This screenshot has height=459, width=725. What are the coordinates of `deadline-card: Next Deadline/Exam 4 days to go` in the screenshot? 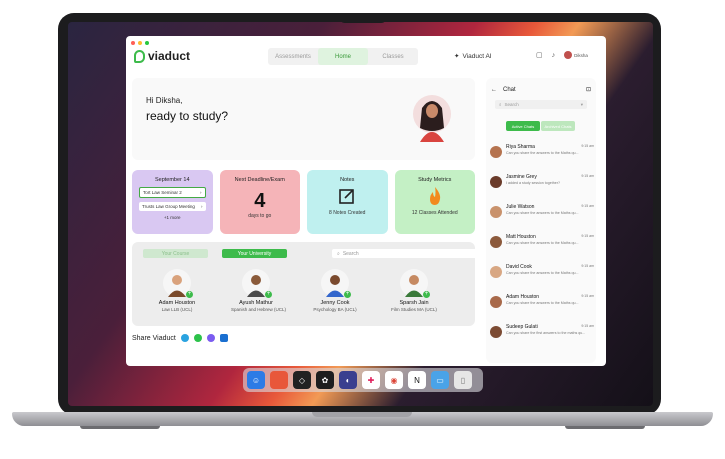 It's located at (259, 202).